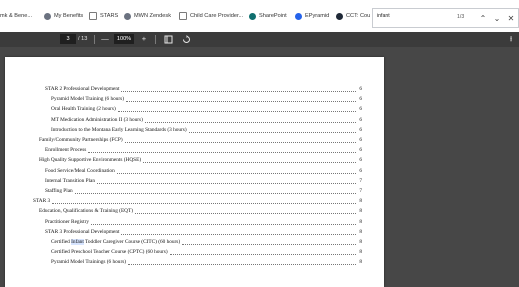 Image resolution: width=519 pixels, height=287 pixels. I want to click on page-total: / 13, so click(83, 39).